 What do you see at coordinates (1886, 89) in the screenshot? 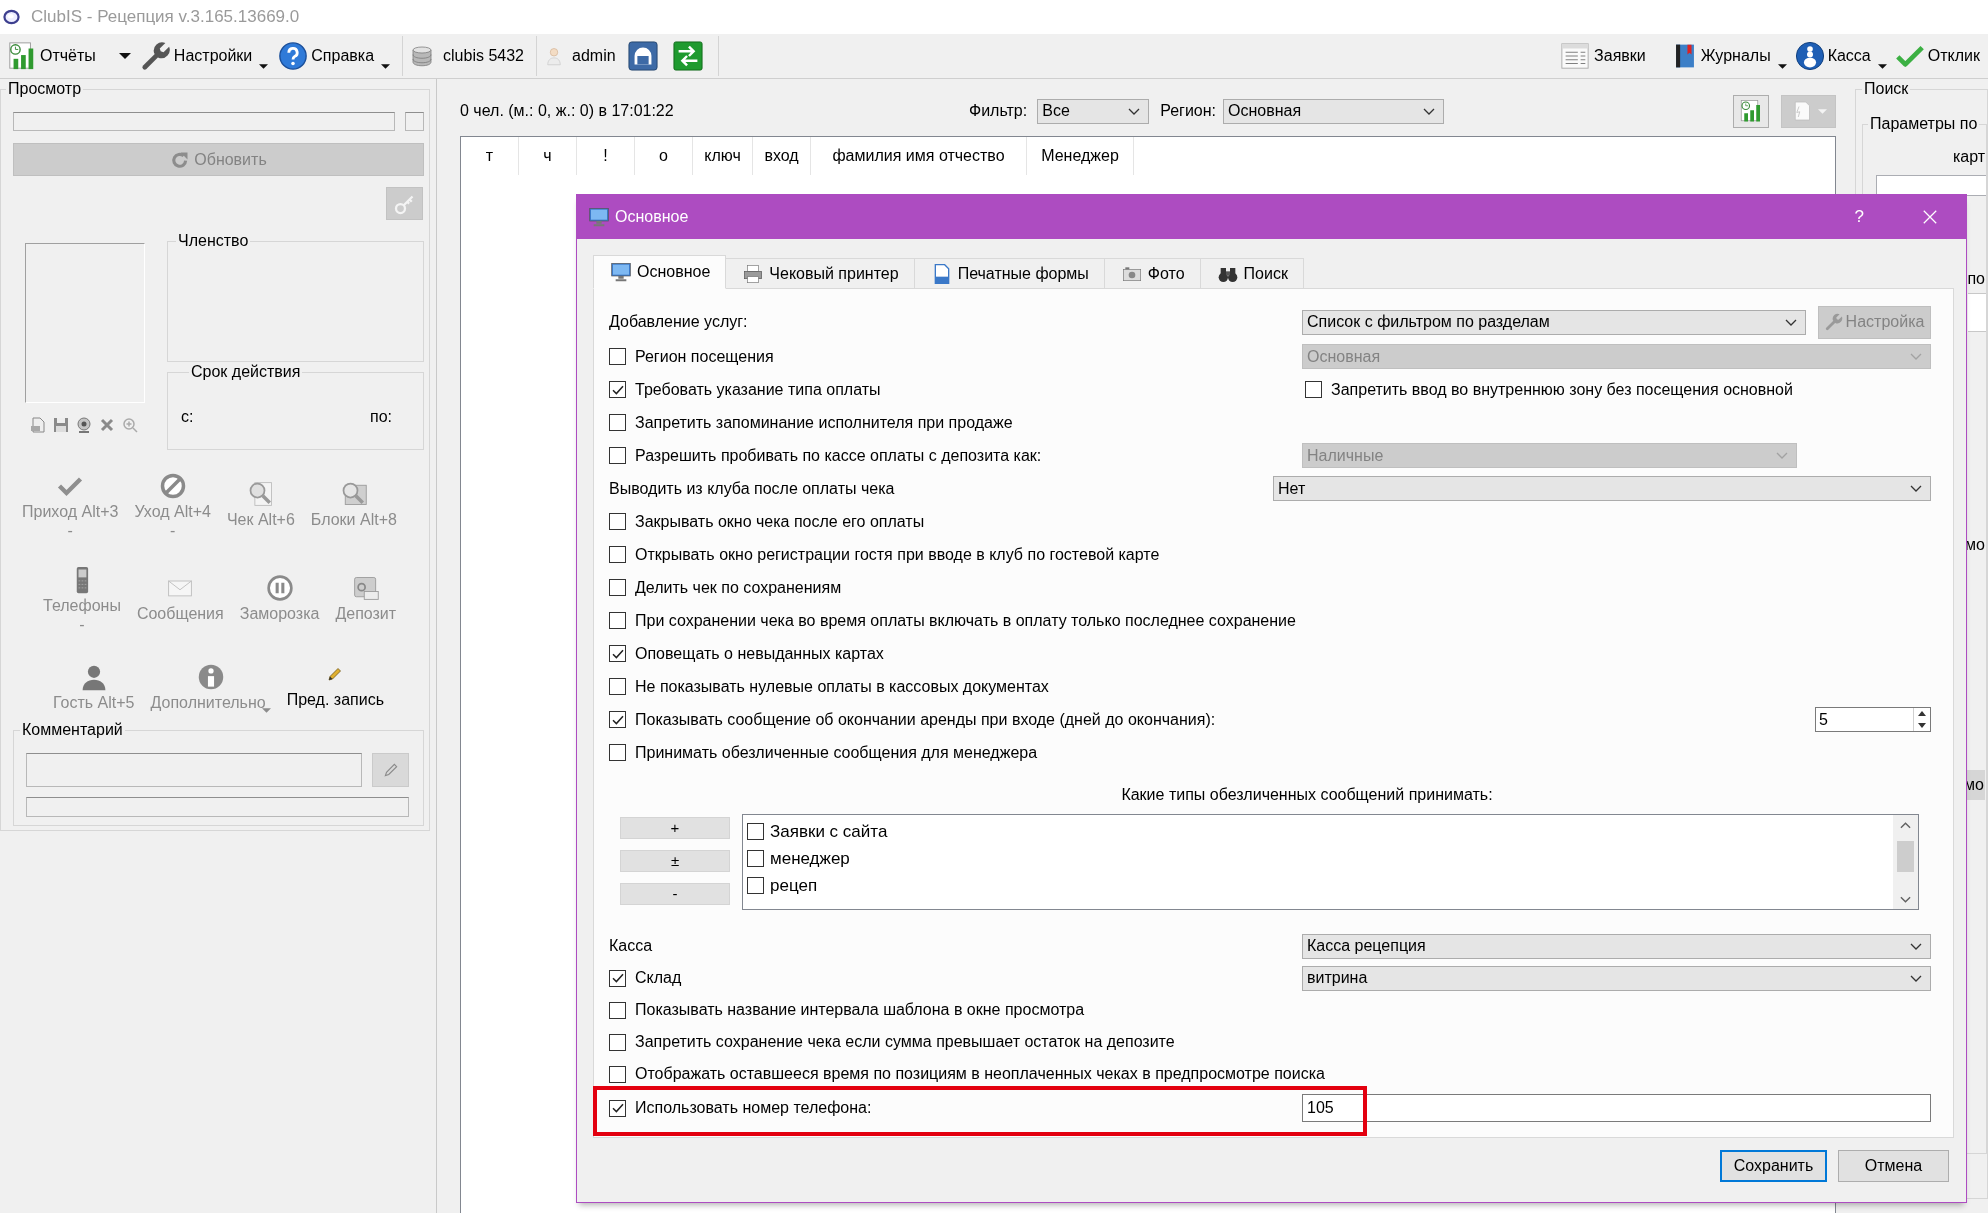
I see `group-title: Поиск` at bounding box center [1886, 89].